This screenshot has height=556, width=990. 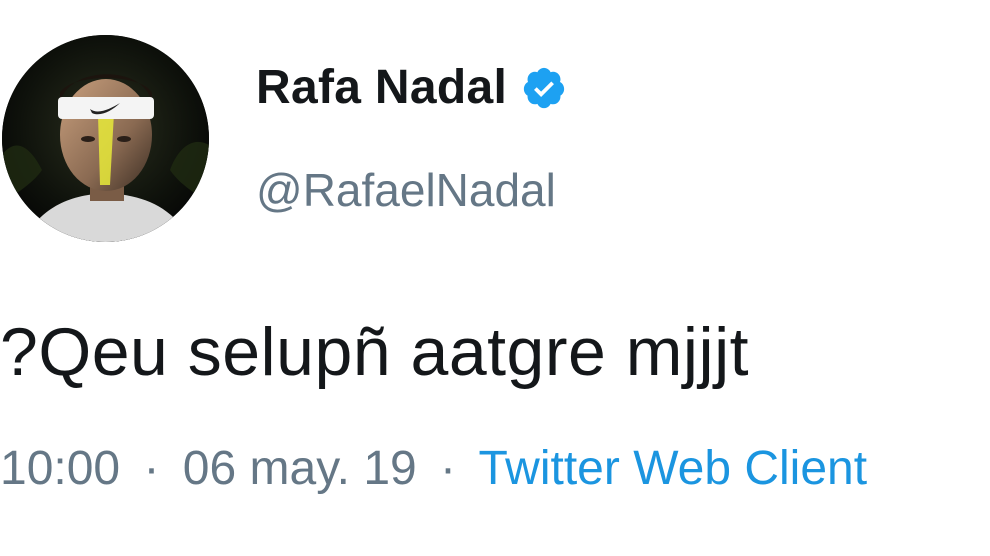 What do you see at coordinates (433, 468) in the screenshot?
I see `tweet-metadata: 10:00 · 06 may. 19 · Twitter Web Client` at bounding box center [433, 468].